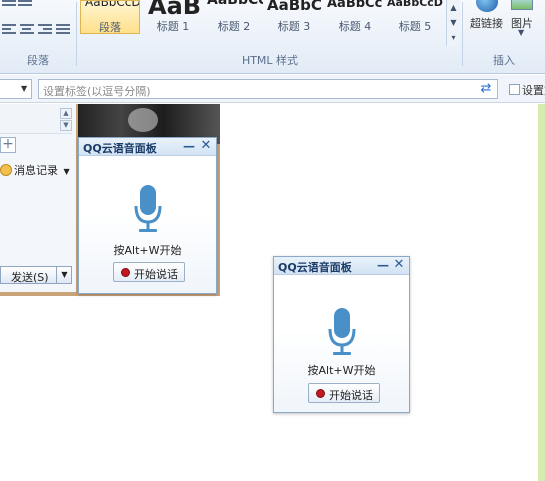  Describe the element at coordinates (66, 171) in the screenshot. I see `chevron-down-icon: ▼` at that location.